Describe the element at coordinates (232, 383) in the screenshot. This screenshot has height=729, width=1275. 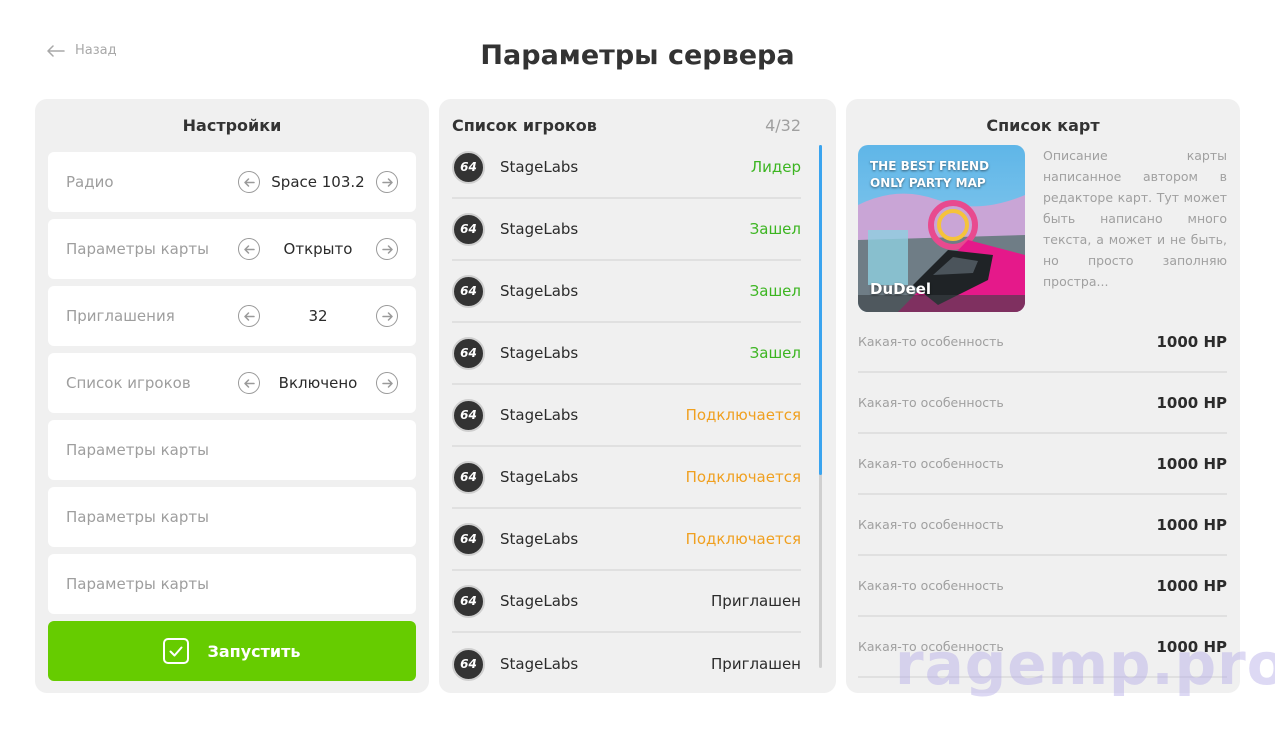
I see `setting-player-list: Список игроков Включено` at that location.